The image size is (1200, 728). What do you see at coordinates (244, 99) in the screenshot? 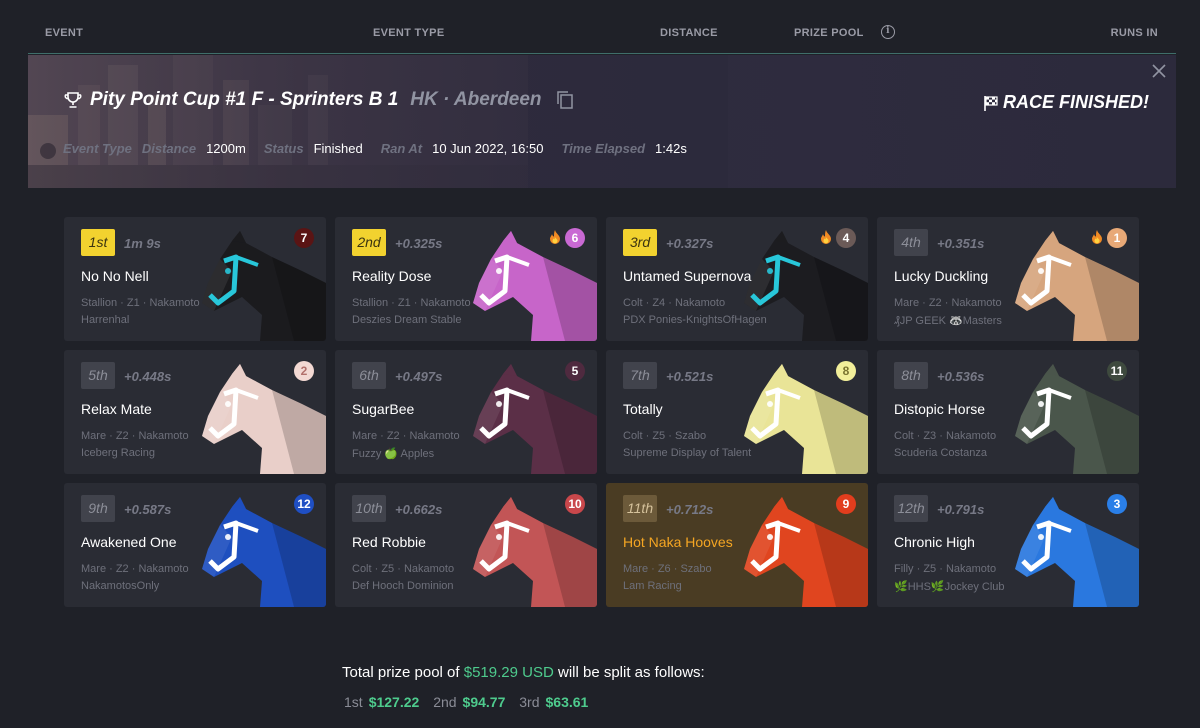
I see `event-title: Pity Point Cup #1 F - Sprinters B 1` at bounding box center [244, 99].